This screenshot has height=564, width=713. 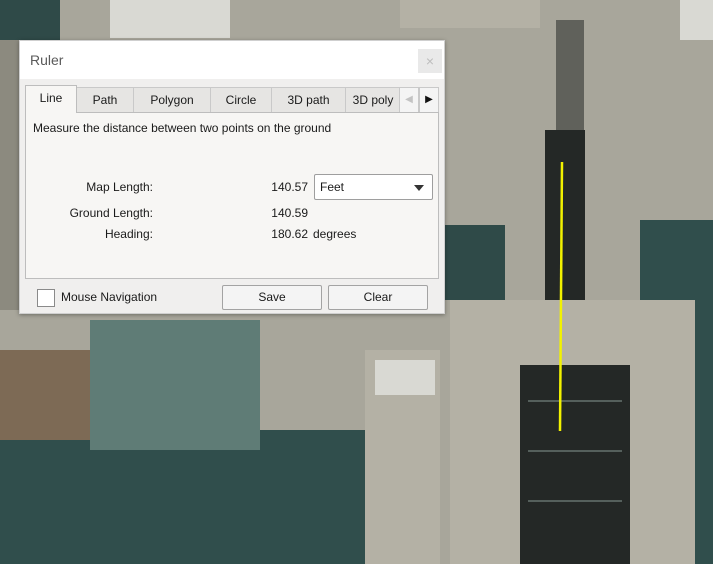 I want to click on save-button-label: Save, so click(x=272, y=297).